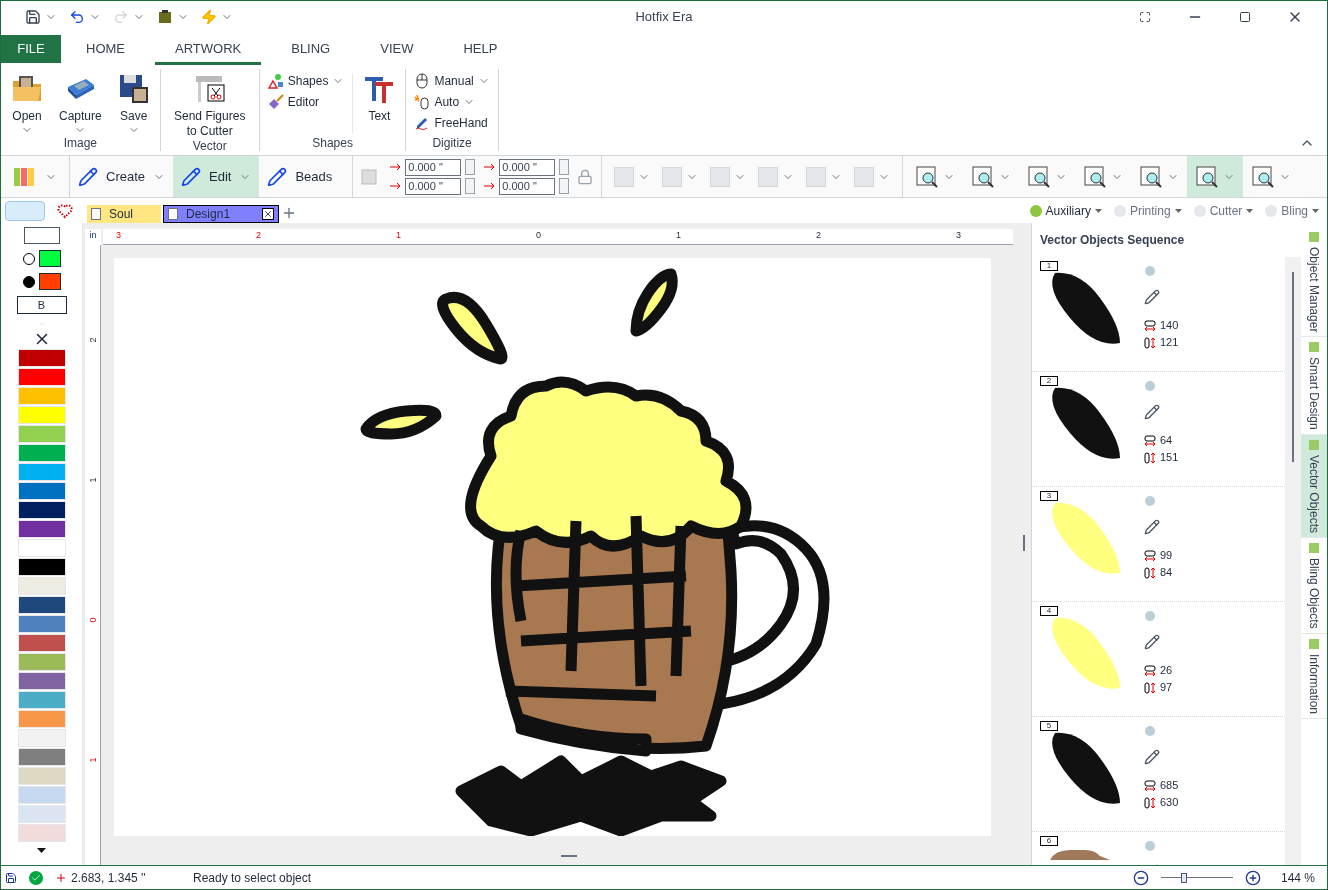 This screenshot has width=1328, height=890. Describe the element at coordinates (31, 49) in the screenshot. I see `file-tab: FILE` at that location.